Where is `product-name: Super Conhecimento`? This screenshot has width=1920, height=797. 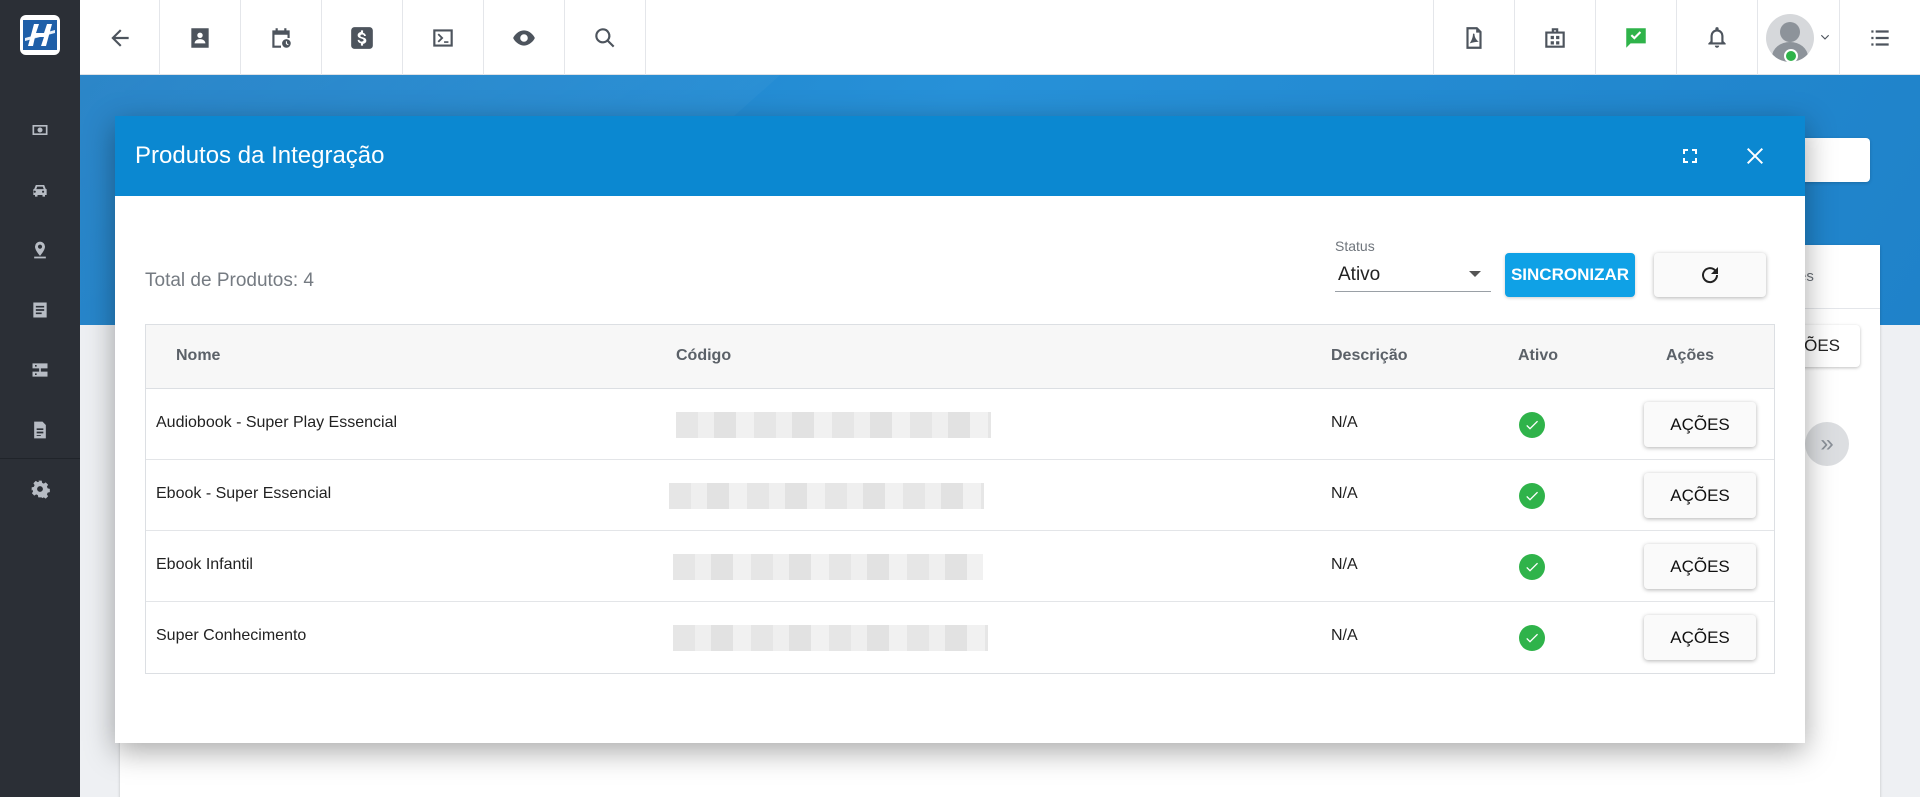
product-name: Super Conhecimento is located at coordinates (231, 635).